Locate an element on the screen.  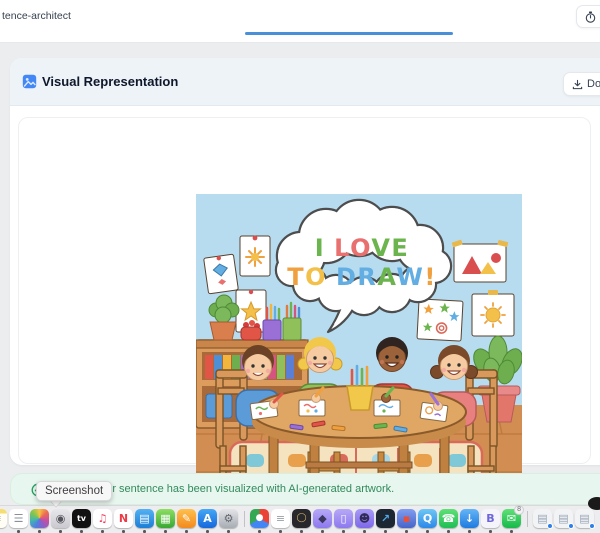
dock-app-whatsapp: ☎ is located at coordinates (448, 518).